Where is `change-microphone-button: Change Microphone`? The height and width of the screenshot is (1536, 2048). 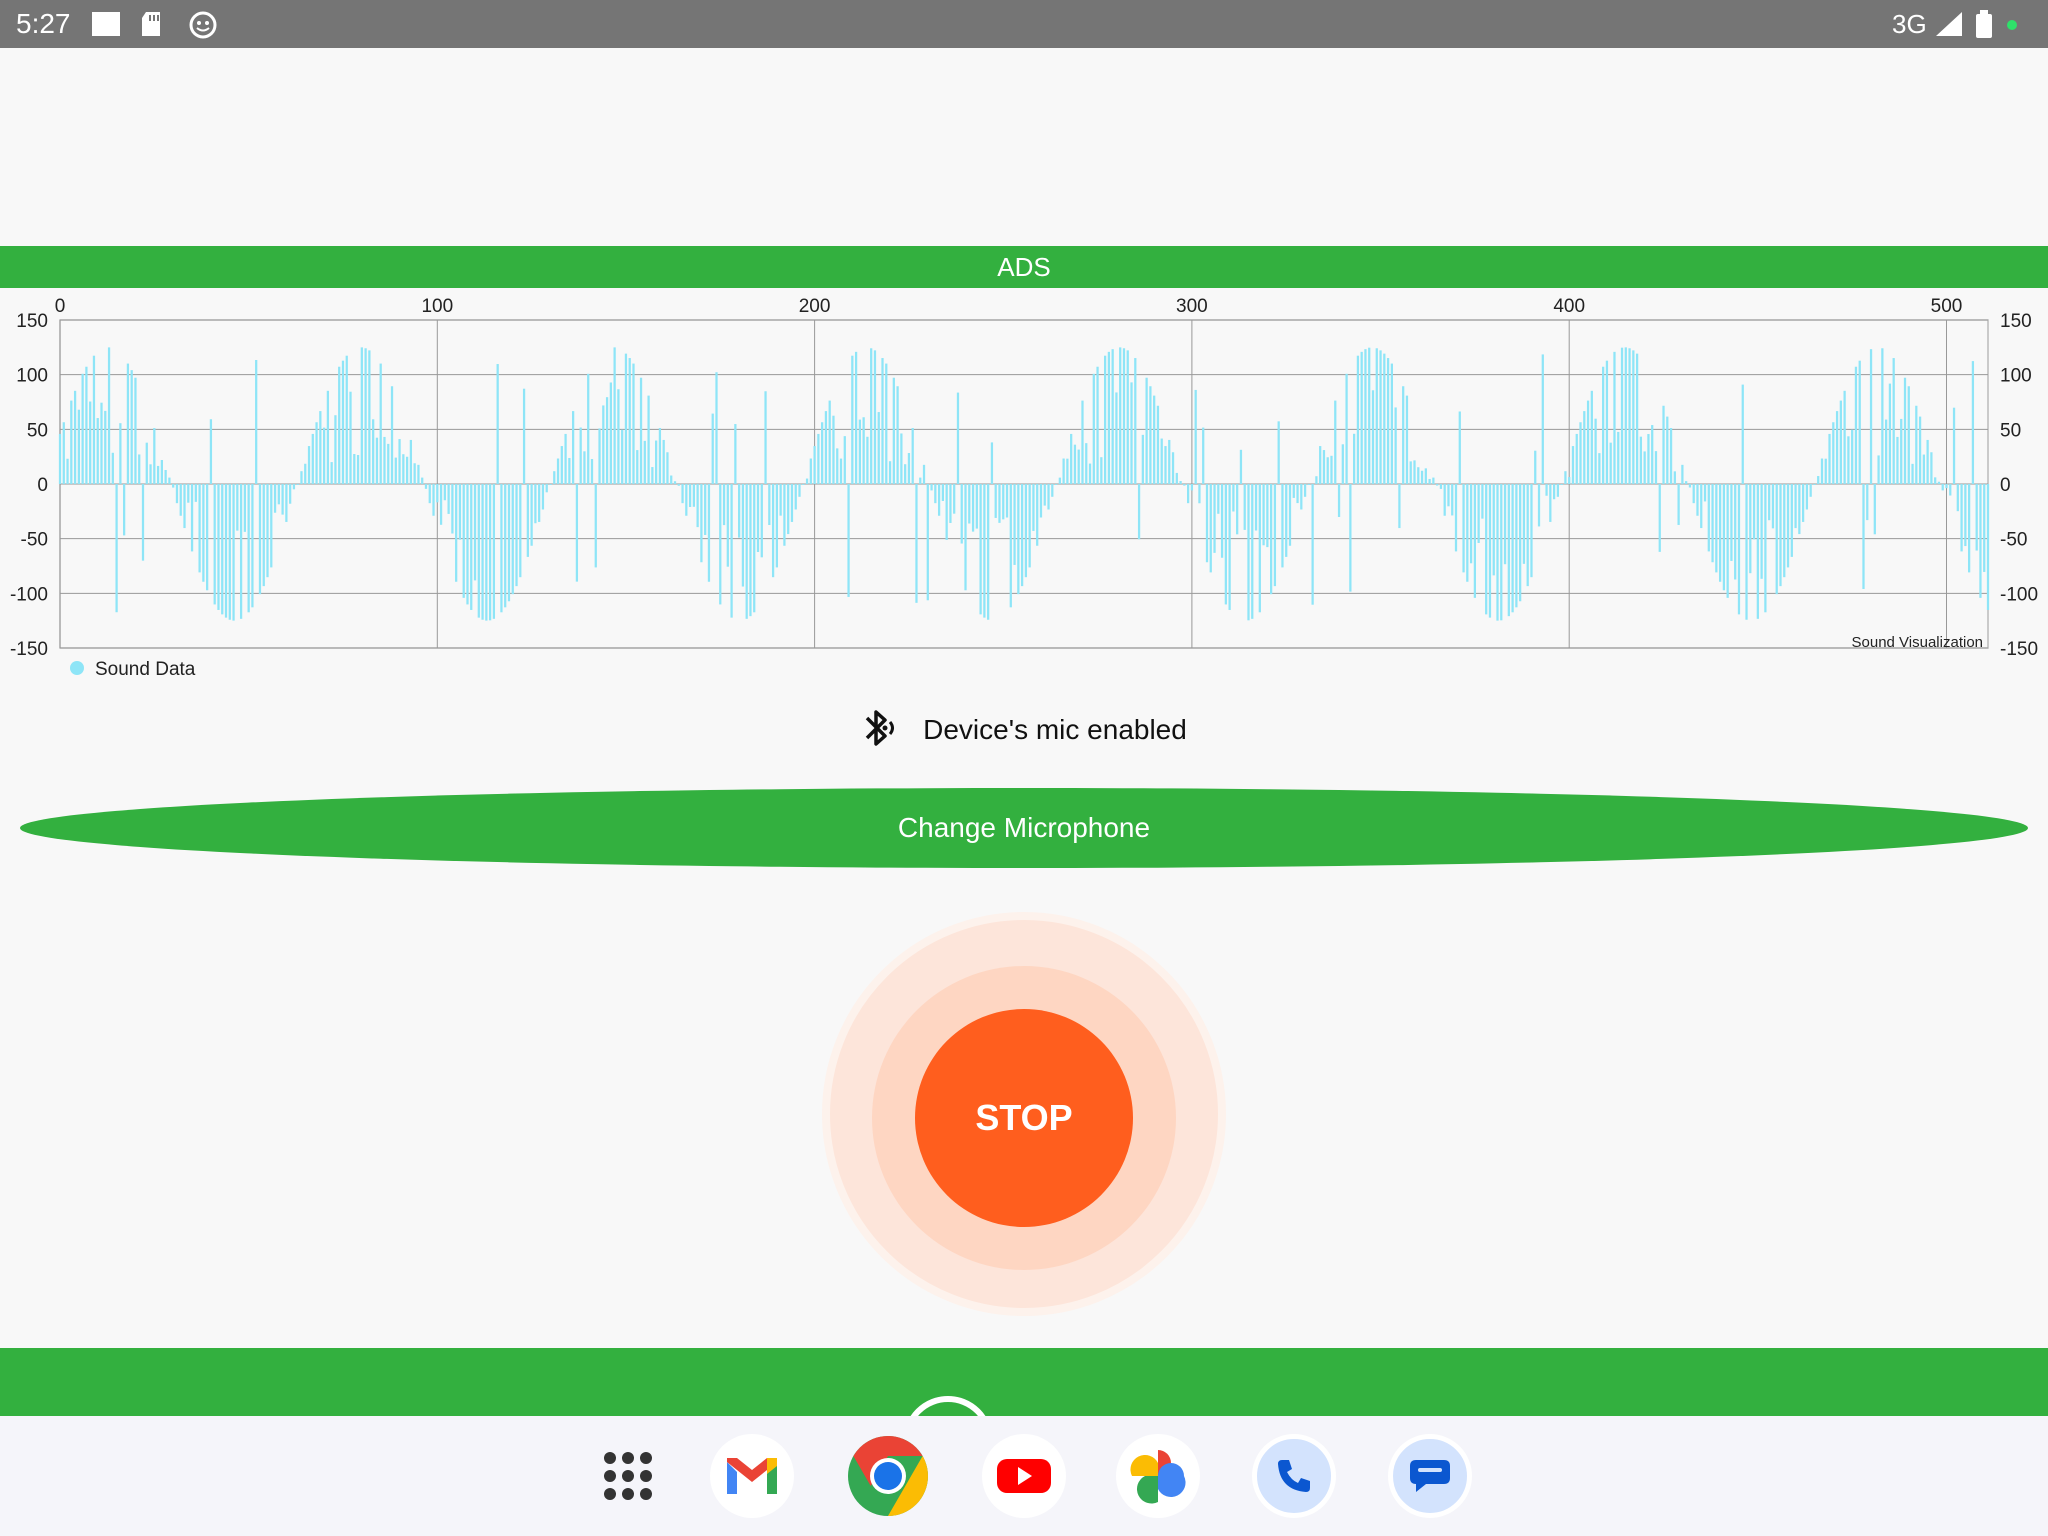
change-microphone-button: Change Microphone is located at coordinates (1024, 828).